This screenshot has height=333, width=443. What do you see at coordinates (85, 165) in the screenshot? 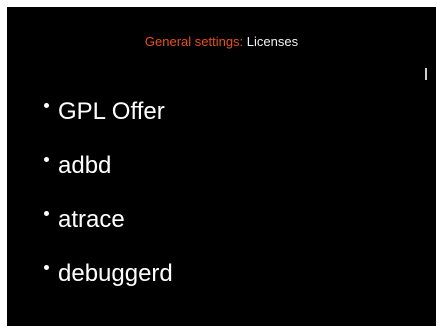
I see `list-item-label: adbd` at bounding box center [85, 165].